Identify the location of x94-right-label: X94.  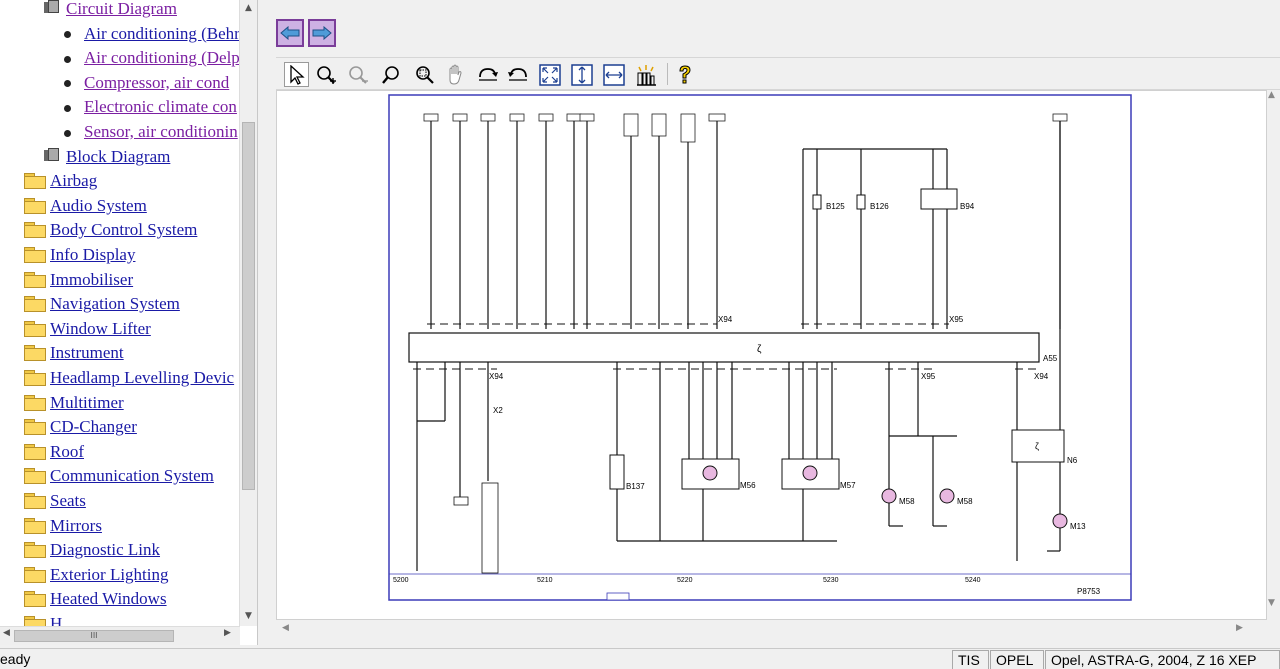
(1041, 376).